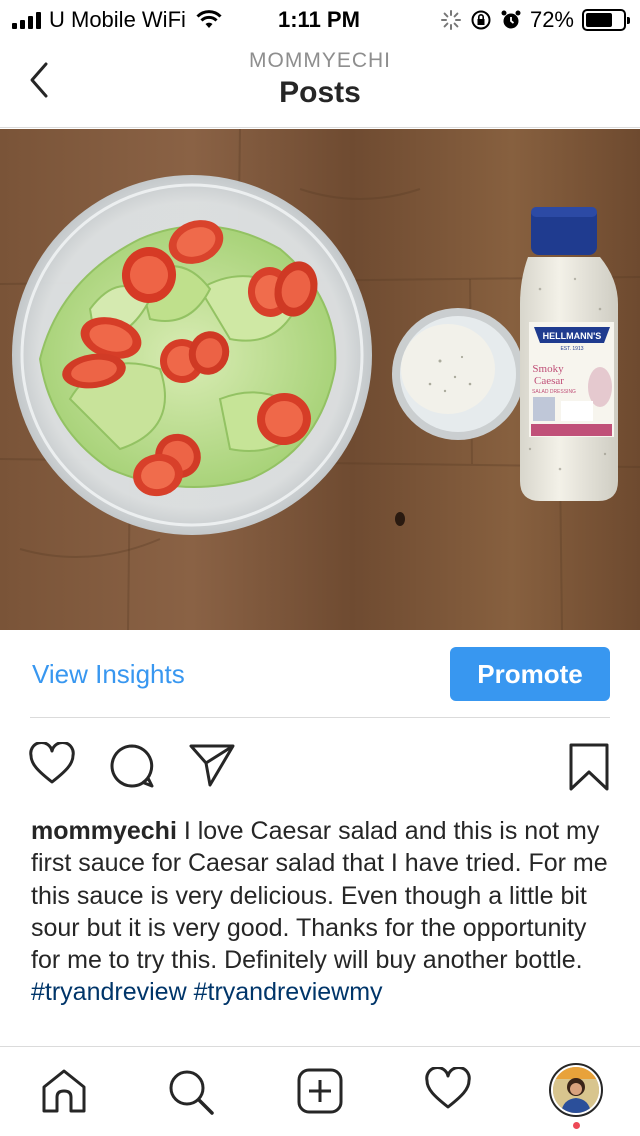  What do you see at coordinates (548, 369) in the screenshot?
I see `bottle-name-line1: Smoky` at bounding box center [548, 369].